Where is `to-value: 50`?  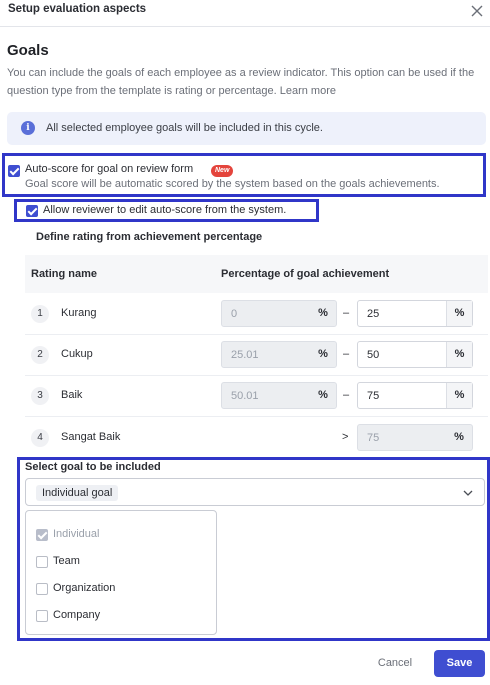 to-value: 50 is located at coordinates (373, 355).